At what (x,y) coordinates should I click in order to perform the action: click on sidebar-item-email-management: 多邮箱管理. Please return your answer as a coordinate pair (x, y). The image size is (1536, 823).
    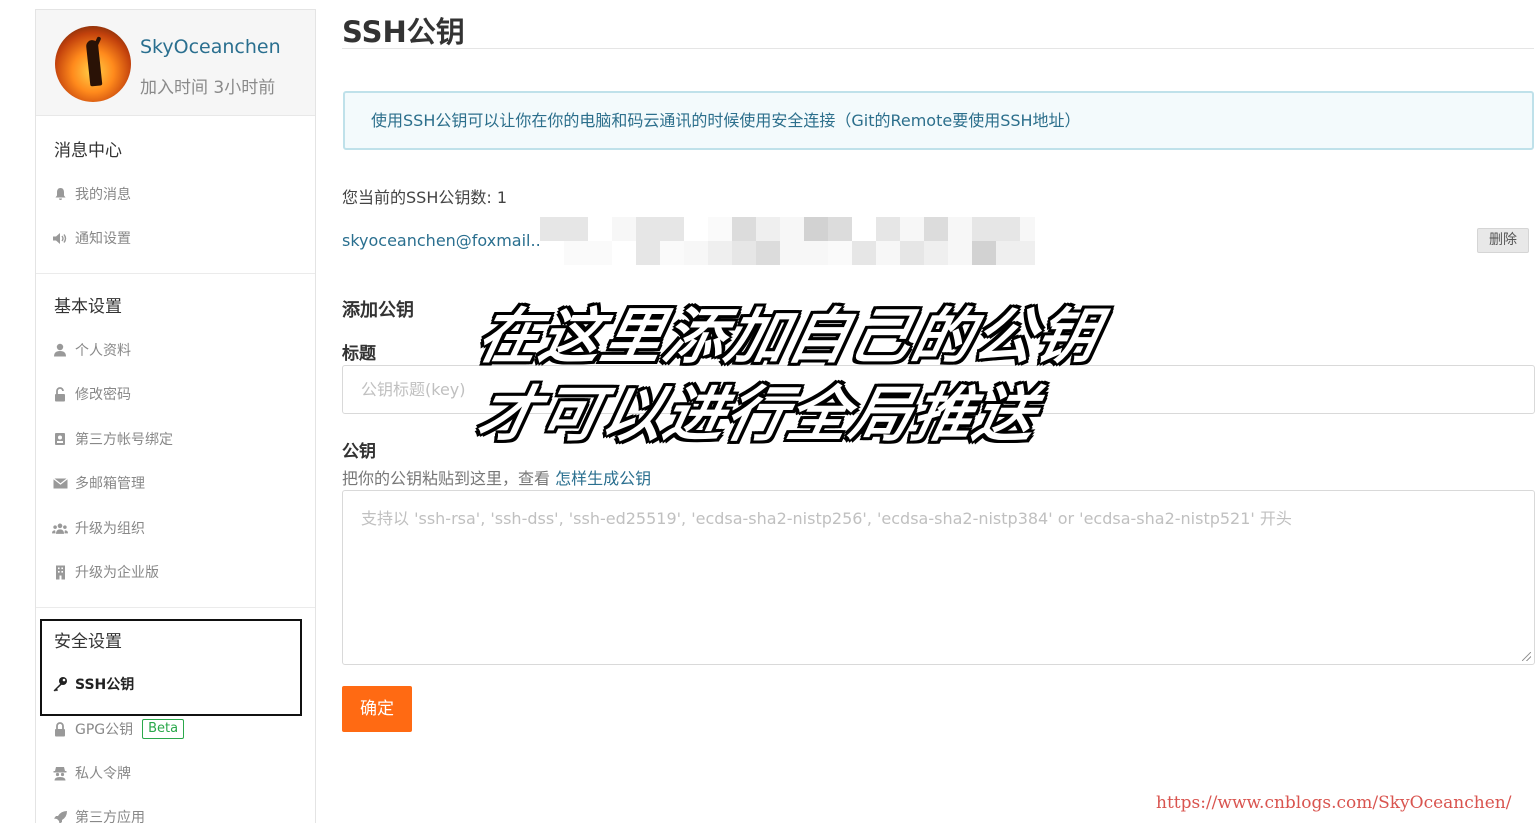
    Looking at the image, I should click on (98, 483).